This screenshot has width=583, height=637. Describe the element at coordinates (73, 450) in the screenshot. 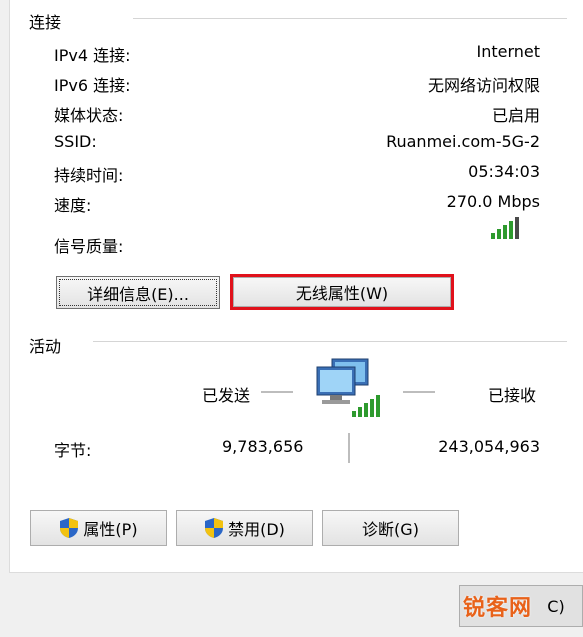

I see `bytes-label: 字节:` at that location.